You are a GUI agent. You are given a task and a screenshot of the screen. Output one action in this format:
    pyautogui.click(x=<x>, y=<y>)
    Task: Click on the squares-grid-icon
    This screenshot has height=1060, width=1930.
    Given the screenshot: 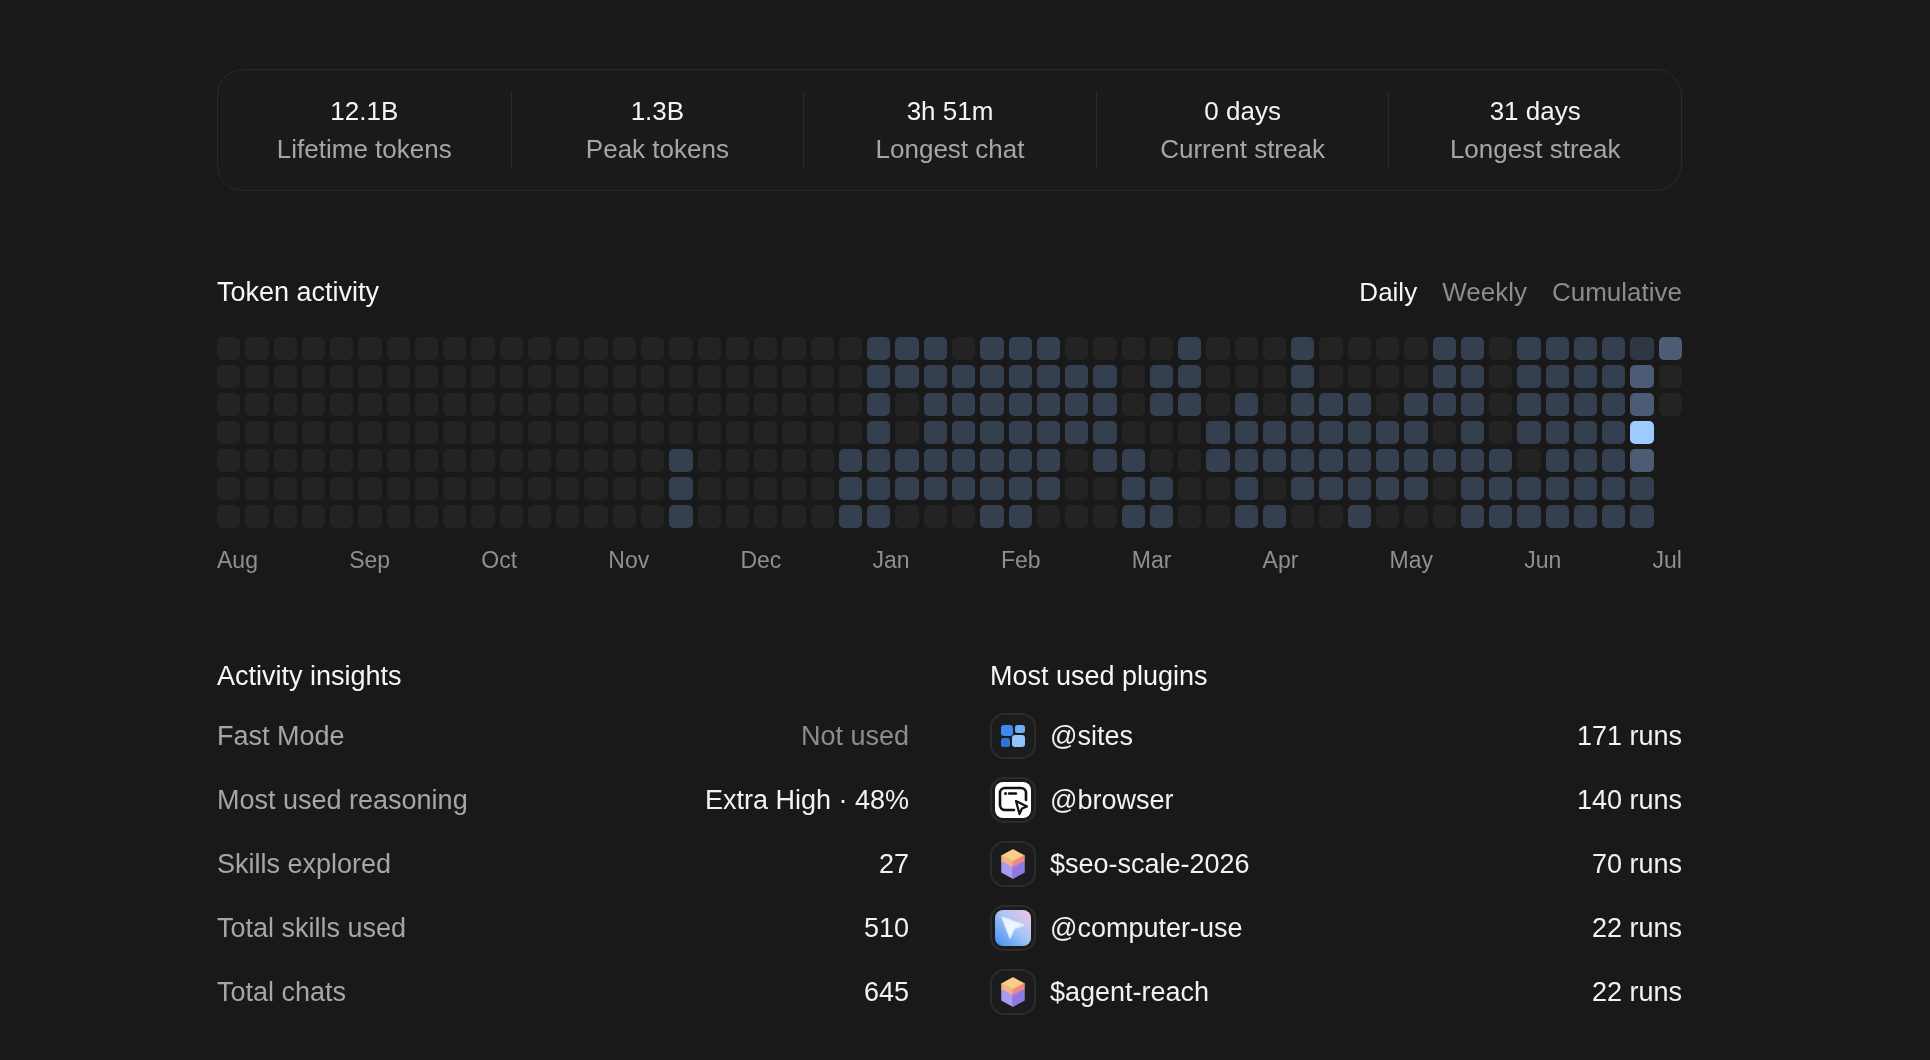 What is the action you would take?
    pyautogui.click(x=1013, y=736)
    